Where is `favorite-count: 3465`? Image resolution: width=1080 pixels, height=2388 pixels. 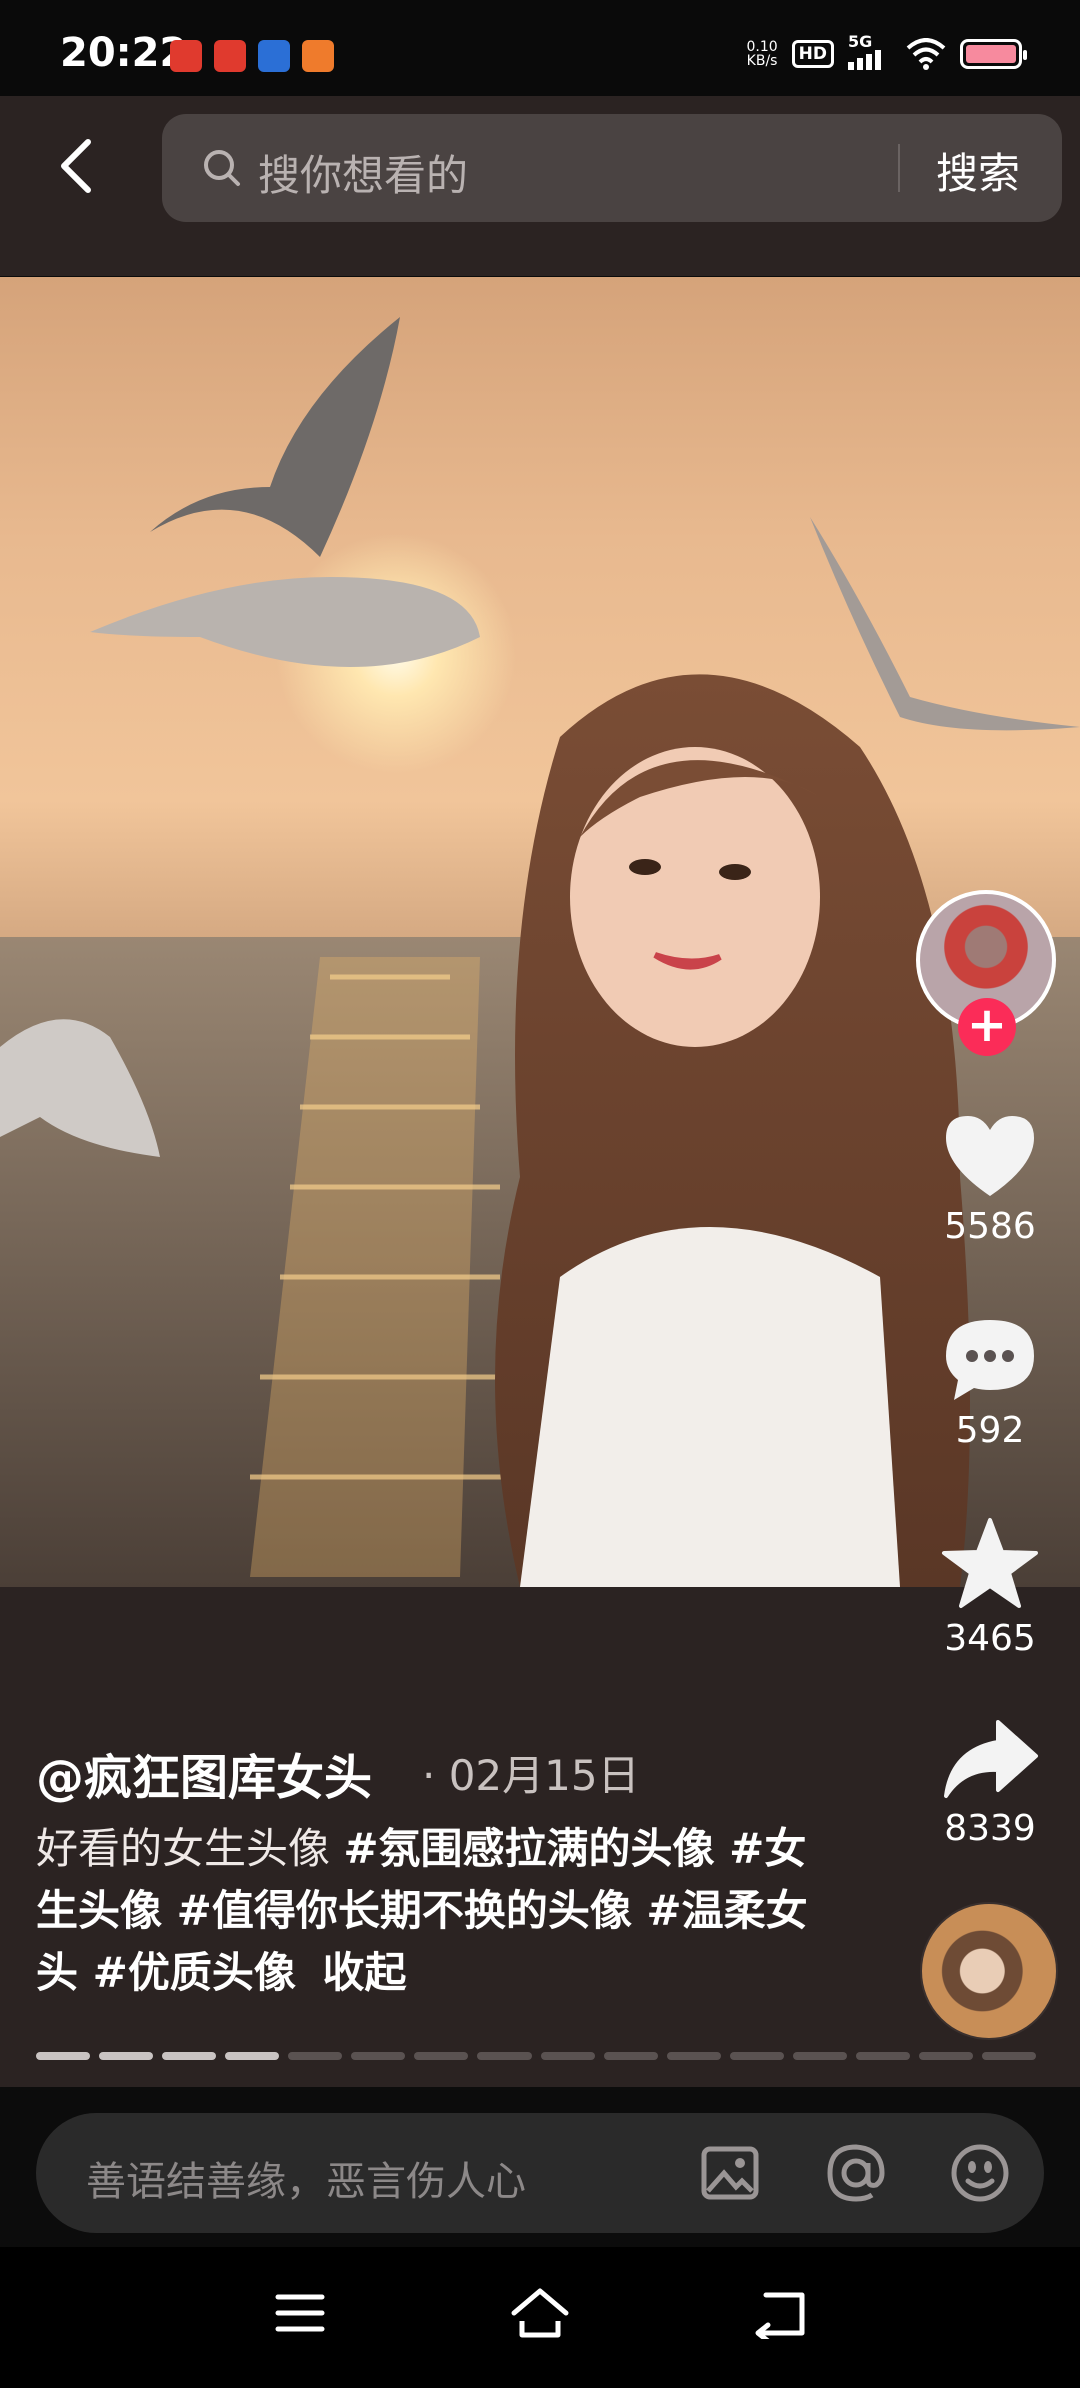 favorite-count: 3465 is located at coordinates (990, 1638).